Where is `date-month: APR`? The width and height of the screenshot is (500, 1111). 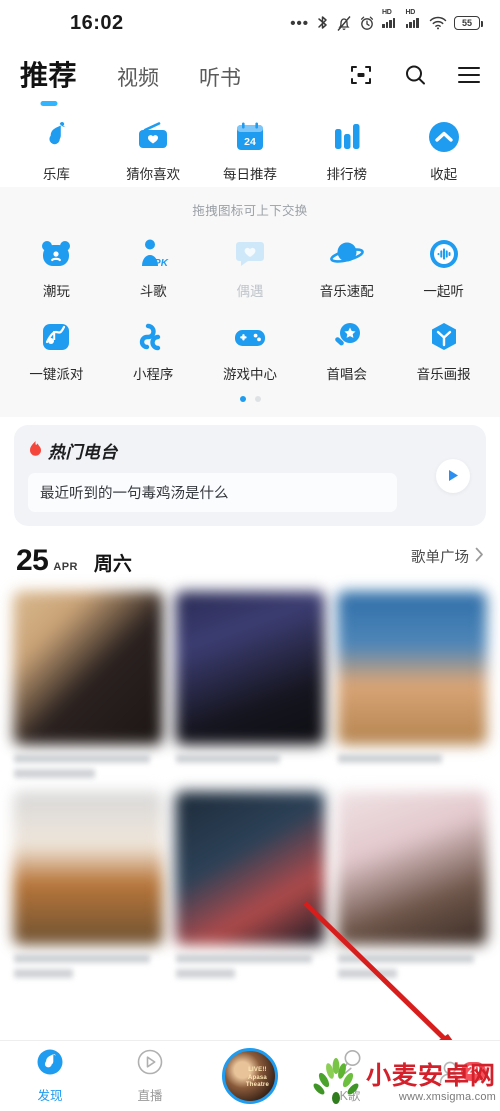 date-month: APR is located at coordinates (65, 567).